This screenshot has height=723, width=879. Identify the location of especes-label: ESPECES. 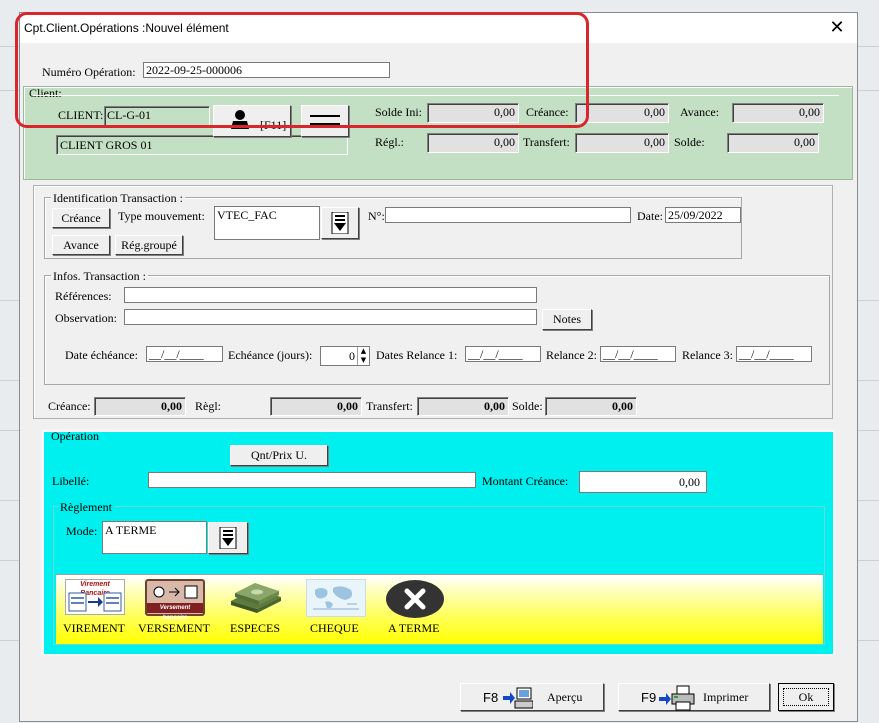
(255, 628).